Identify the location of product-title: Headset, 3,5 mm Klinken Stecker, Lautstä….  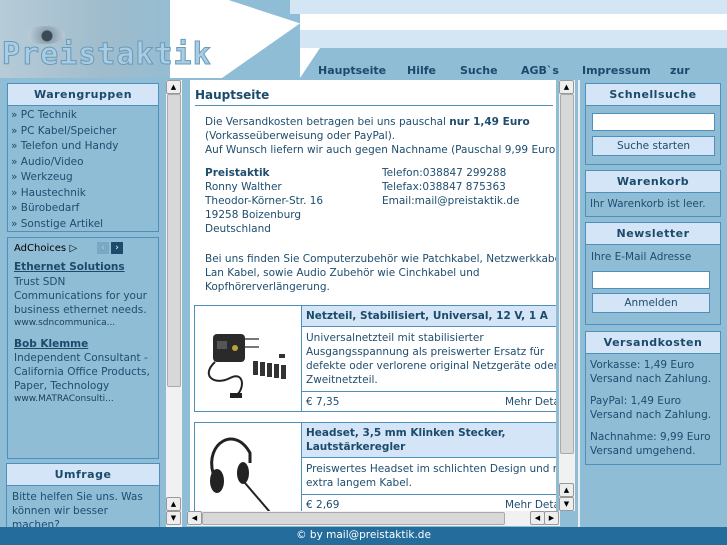
(429, 440).